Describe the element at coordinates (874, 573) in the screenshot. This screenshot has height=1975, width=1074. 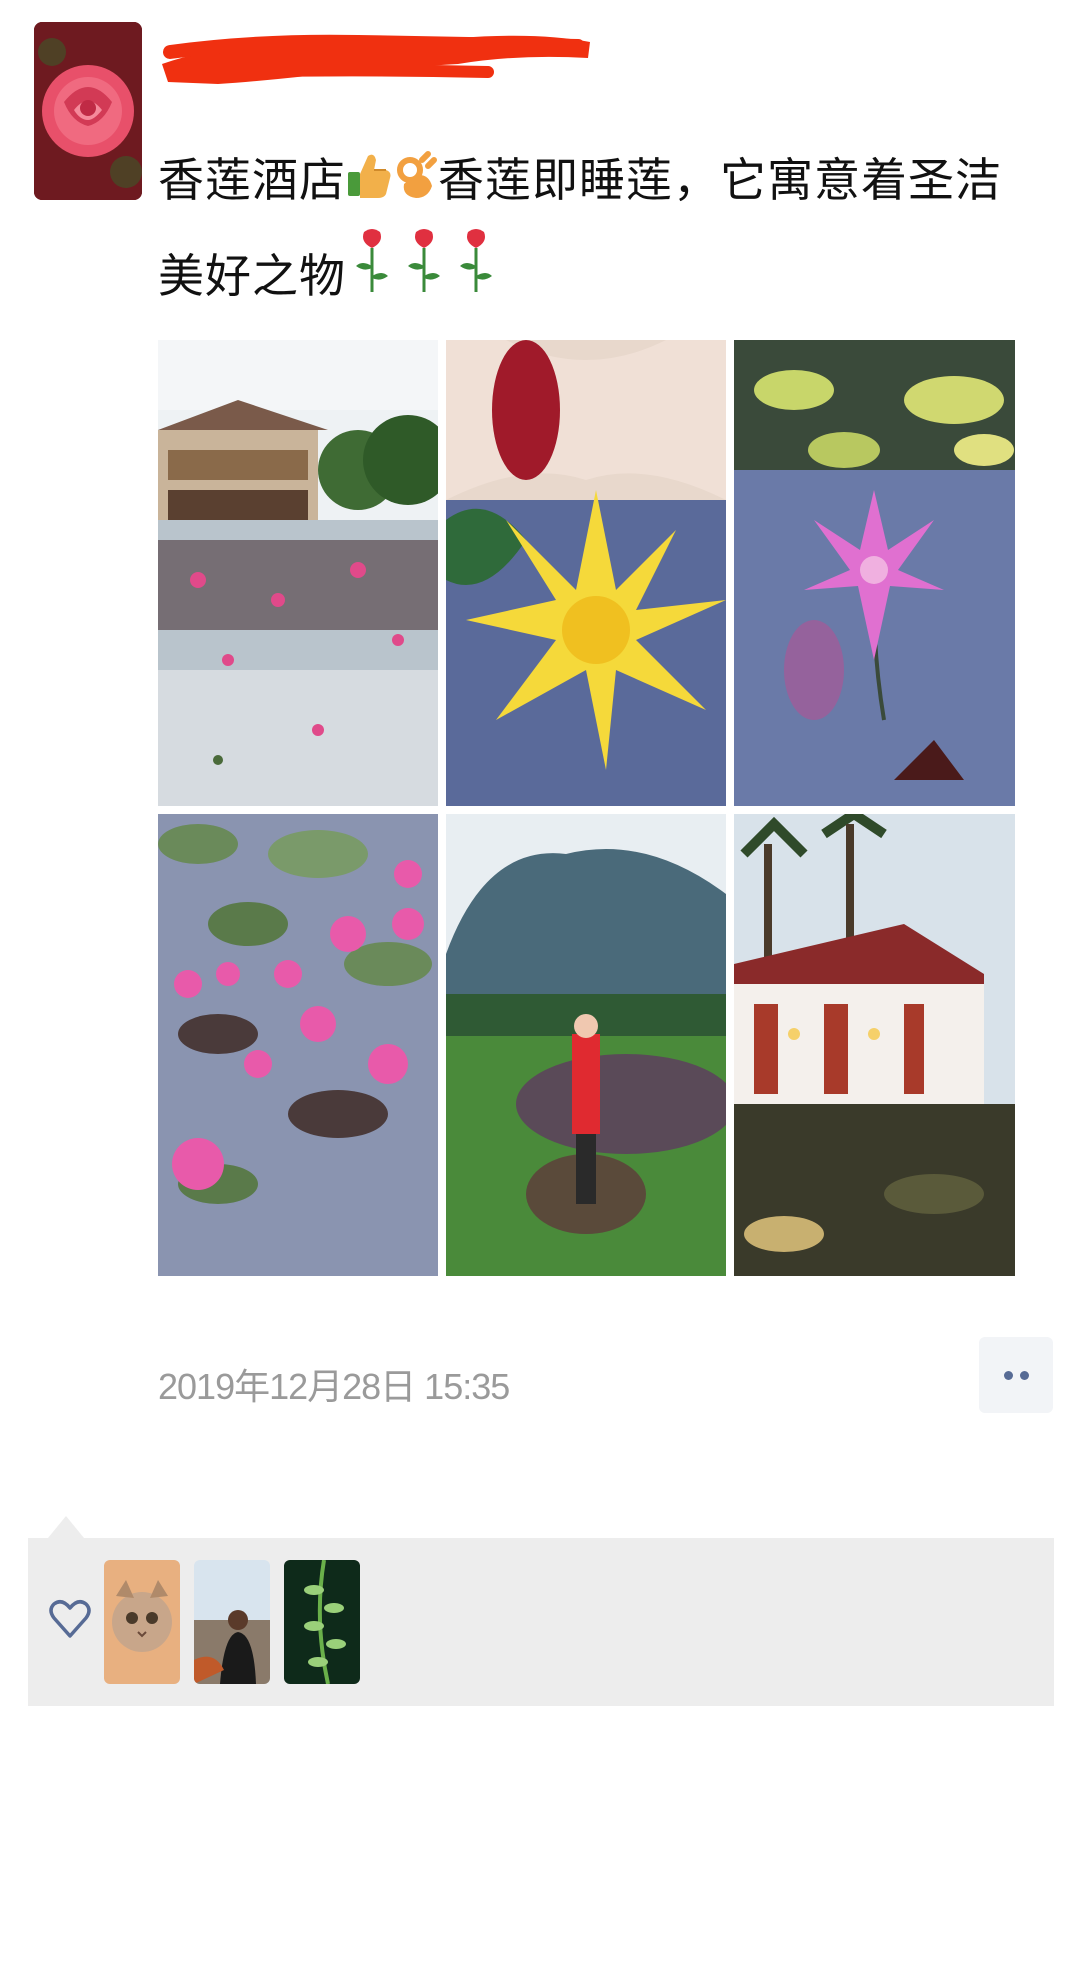
I see `photo-pink-water-lily` at that location.